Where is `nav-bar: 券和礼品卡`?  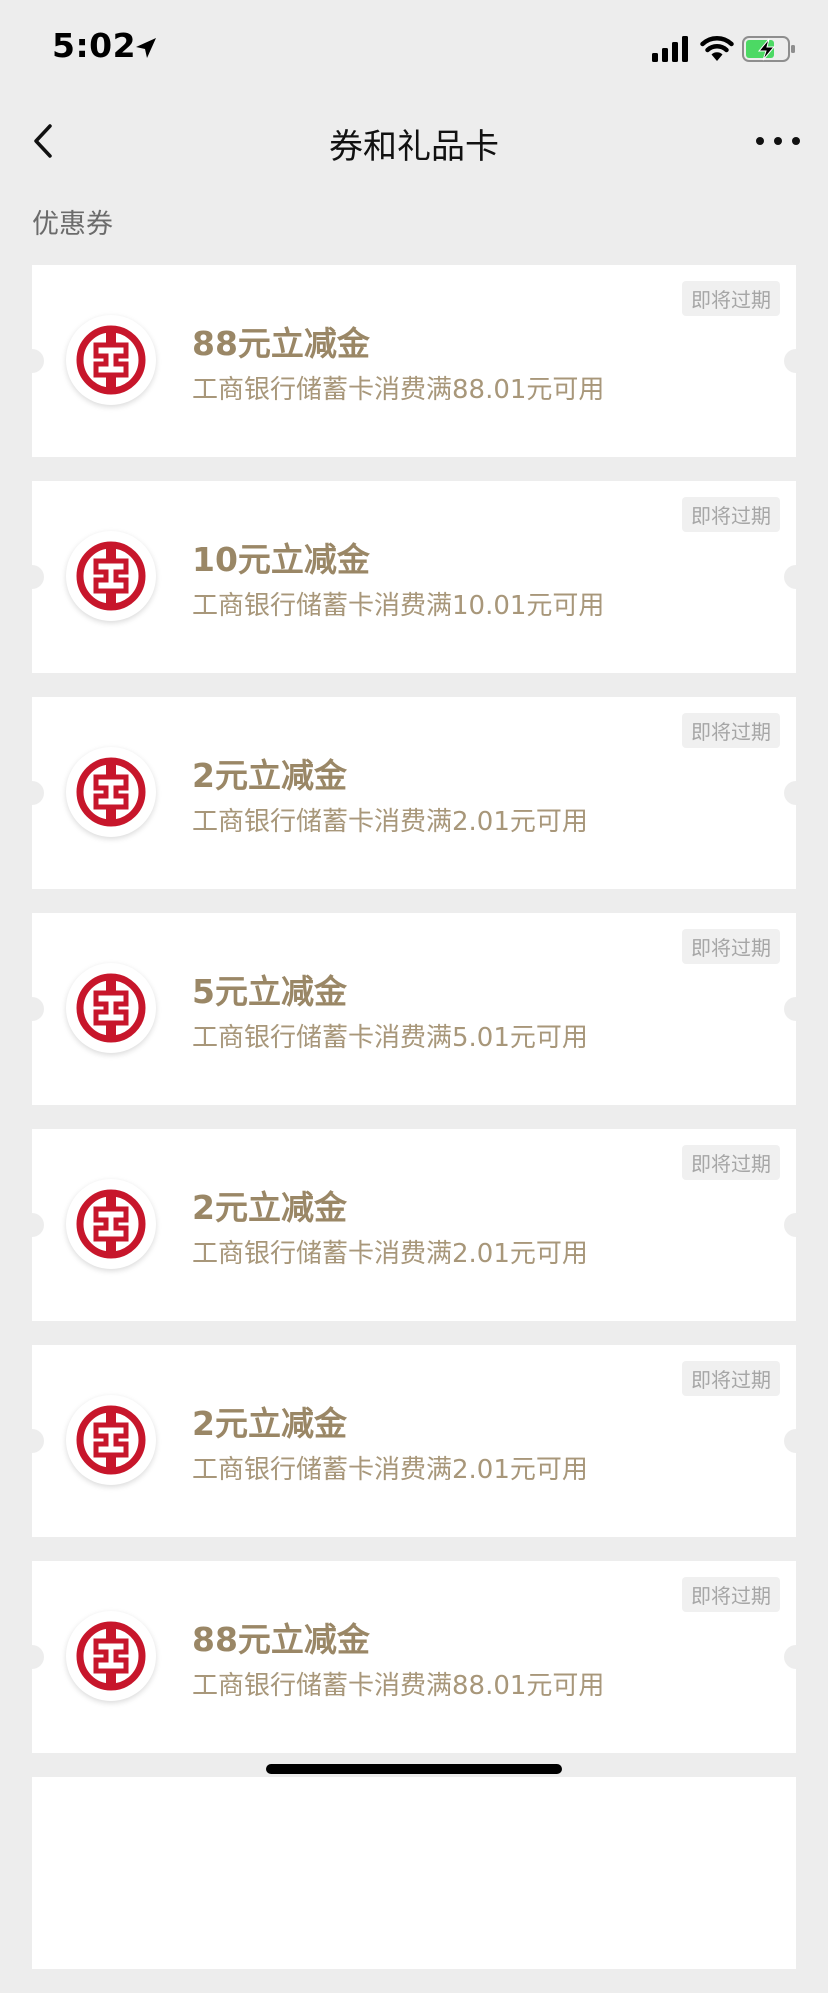 nav-bar: 券和礼品卡 is located at coordinates (414, 141).